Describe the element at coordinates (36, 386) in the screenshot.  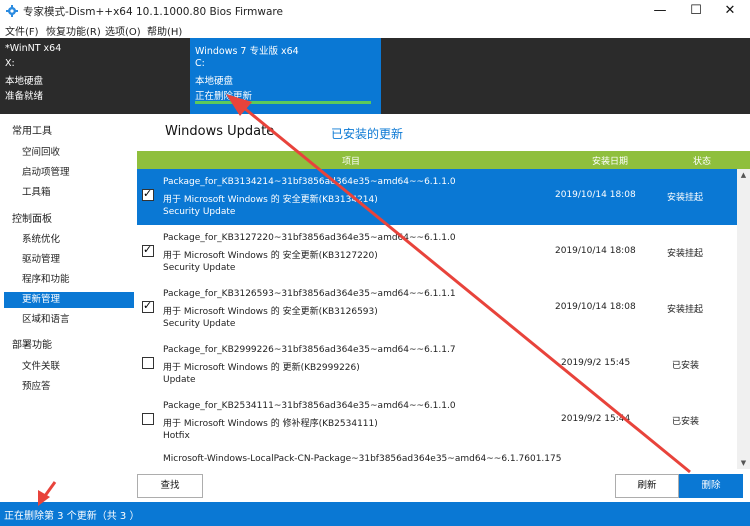
I see `sidebar-item-label: 预应答` at that location.